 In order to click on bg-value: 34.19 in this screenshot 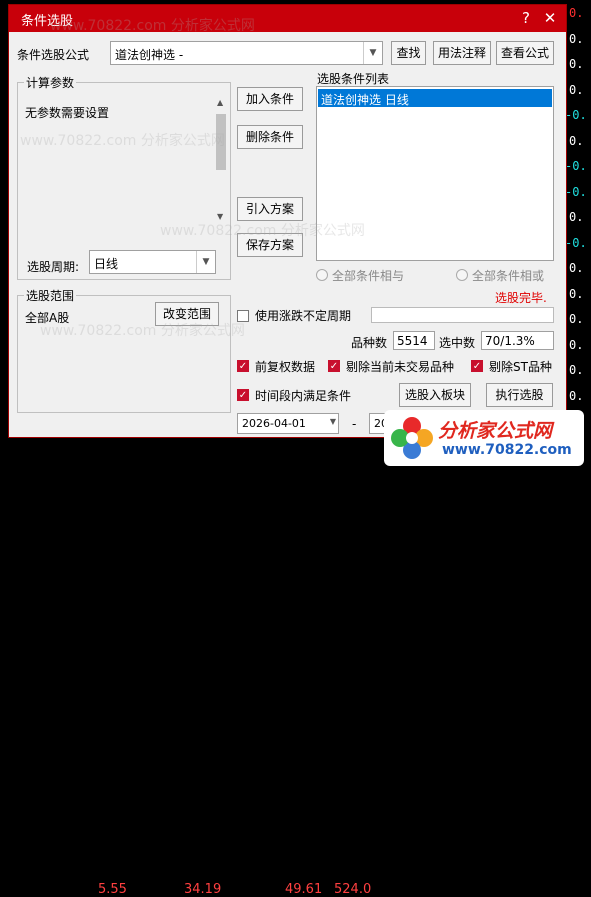, I will do `click(203, 889)`.